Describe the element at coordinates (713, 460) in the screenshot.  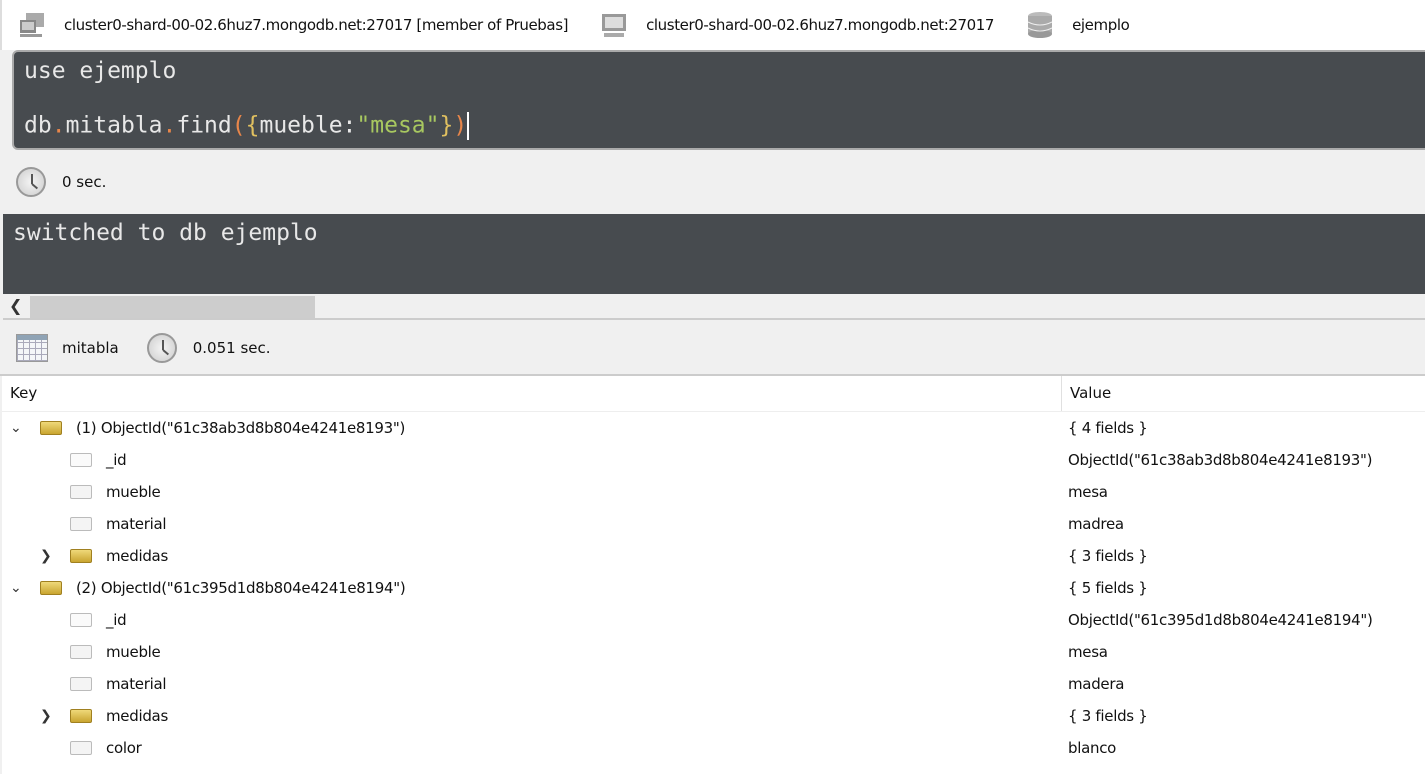
I see `tree-row: _id ObjectId("61c38ab3d8b804e4241e8193")` at that location.